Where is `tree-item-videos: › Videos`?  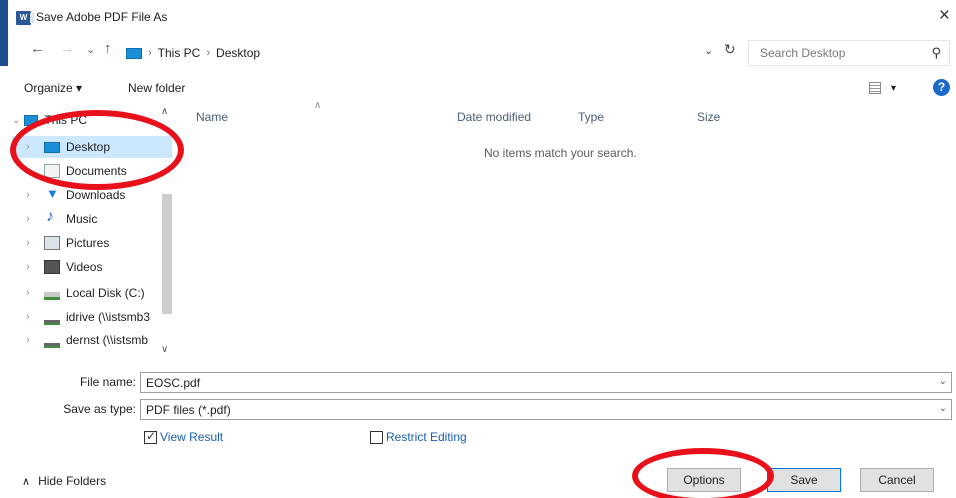
tree-item-videos: › Videos is located at coordinates (92, 267).